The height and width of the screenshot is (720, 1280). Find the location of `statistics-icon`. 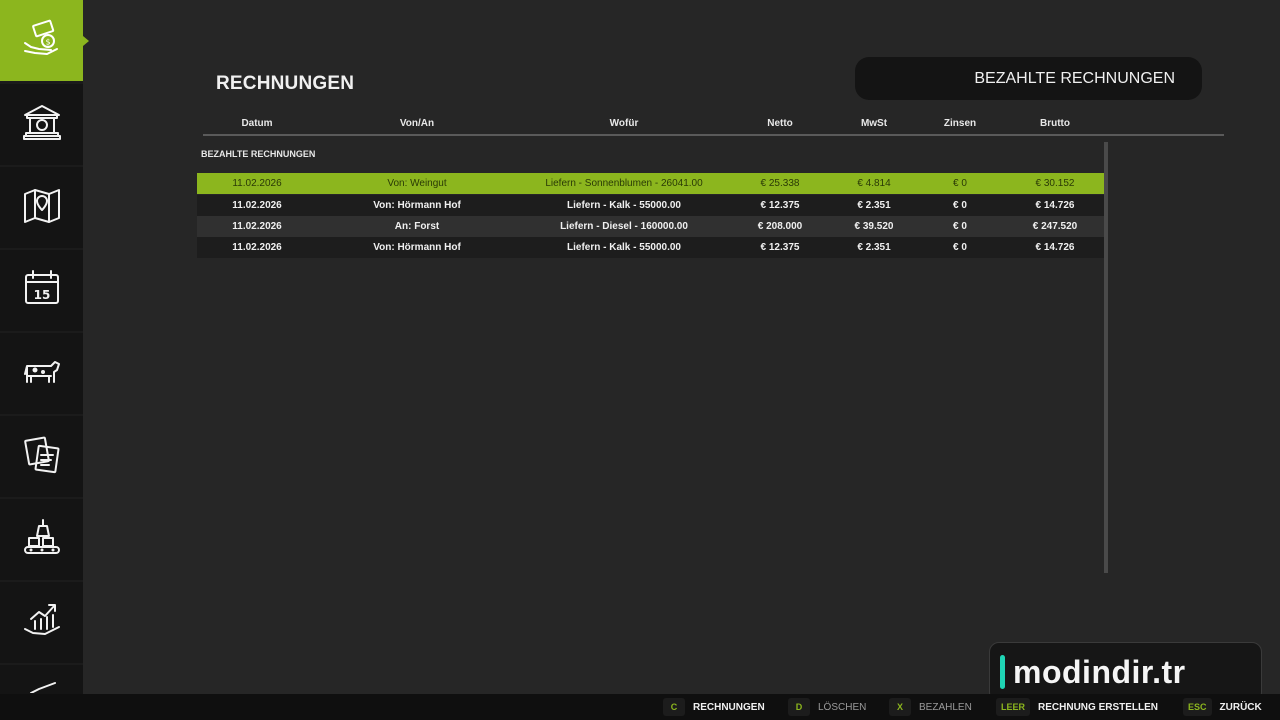

statistics-icon is located at coordinates (42, 622).